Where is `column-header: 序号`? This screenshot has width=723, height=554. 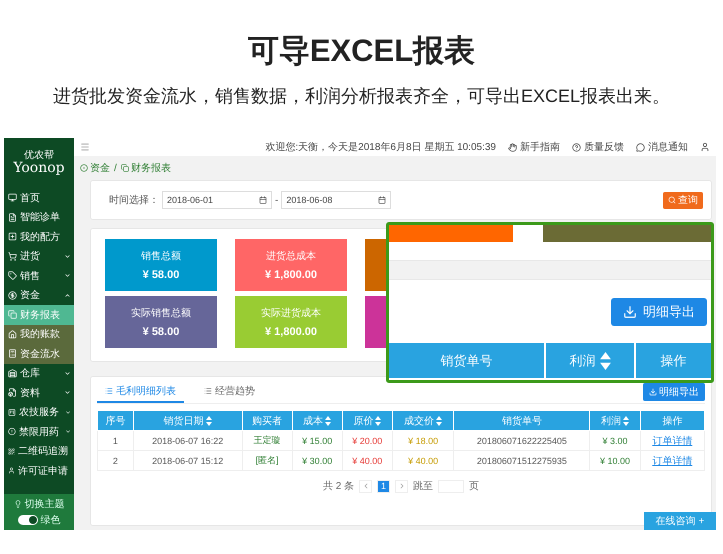
column-header: 序号 is located at coordinates (116, 420).